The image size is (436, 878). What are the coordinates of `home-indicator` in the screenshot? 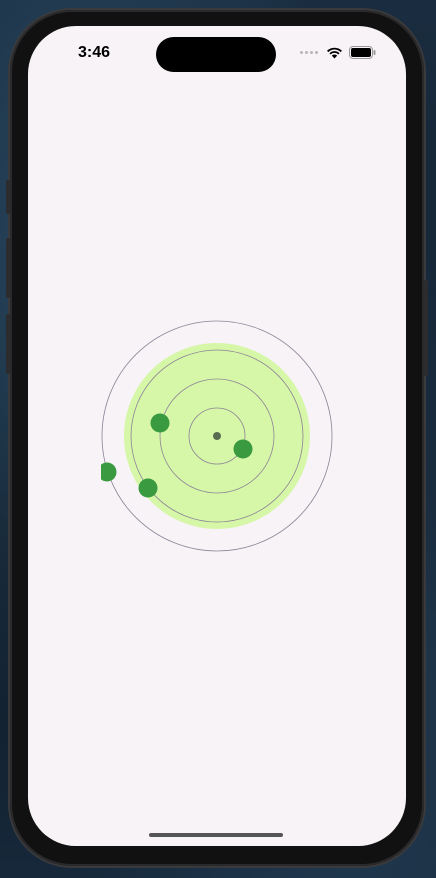 It's located at (216, 835).